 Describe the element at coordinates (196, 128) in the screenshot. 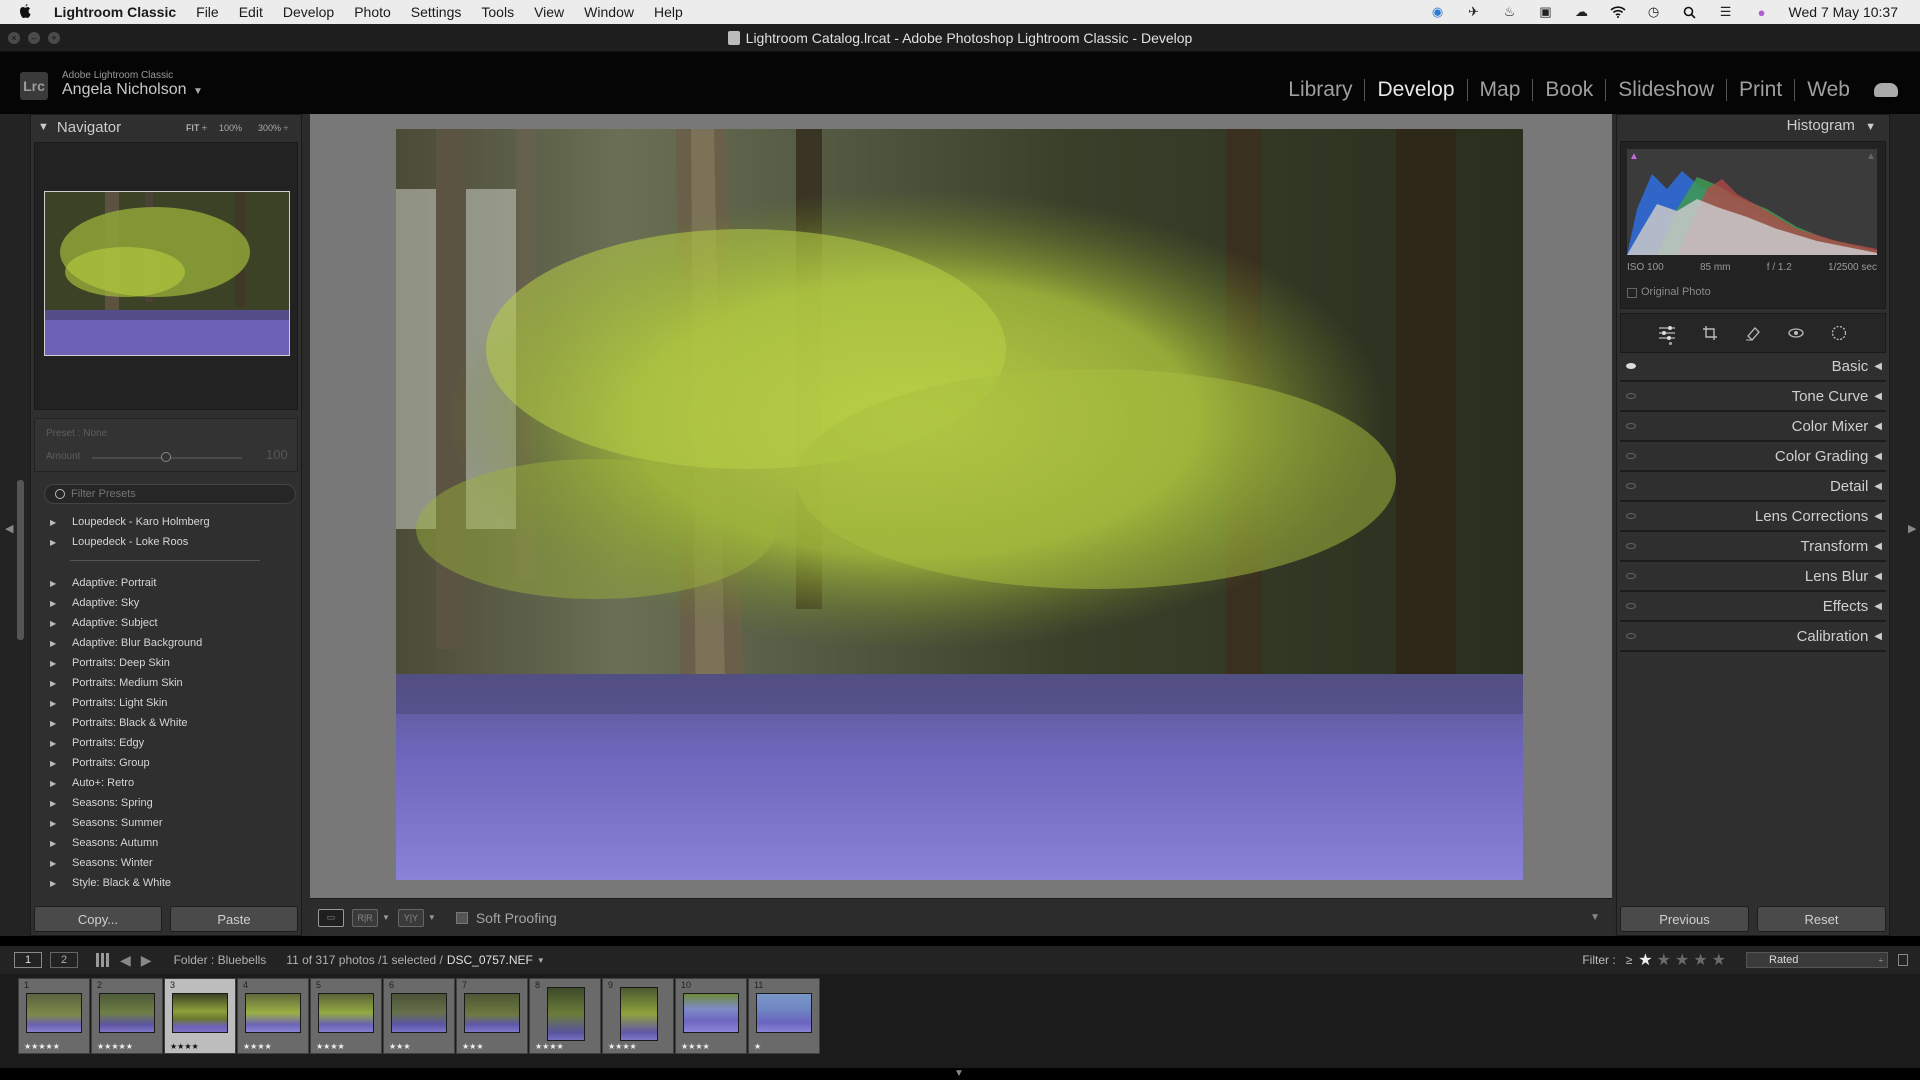

I see `zoom-fit: FIT ÷` at that location.